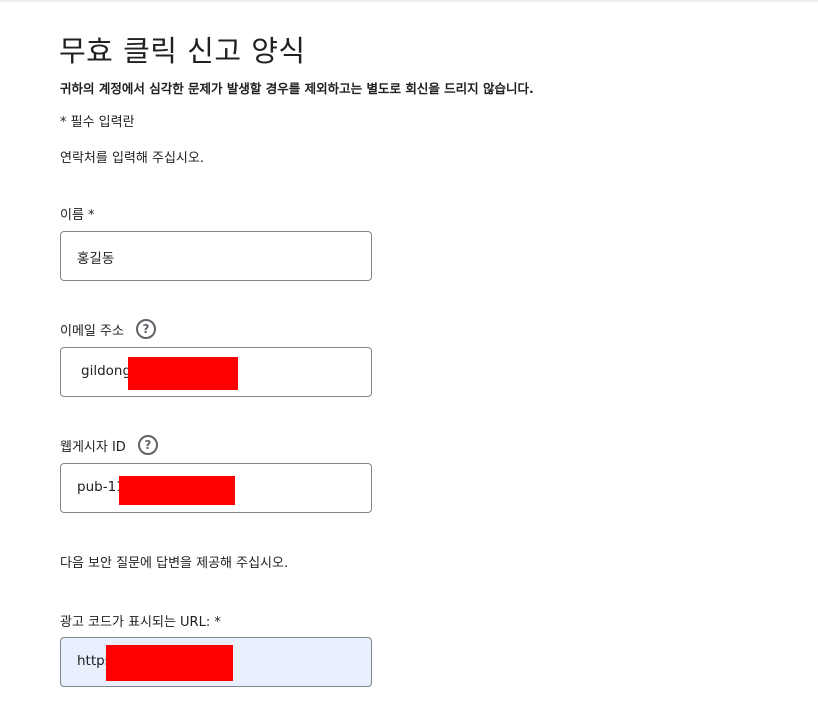  I want to click on publisher-id-help-icon: ?, so click(147, 445).